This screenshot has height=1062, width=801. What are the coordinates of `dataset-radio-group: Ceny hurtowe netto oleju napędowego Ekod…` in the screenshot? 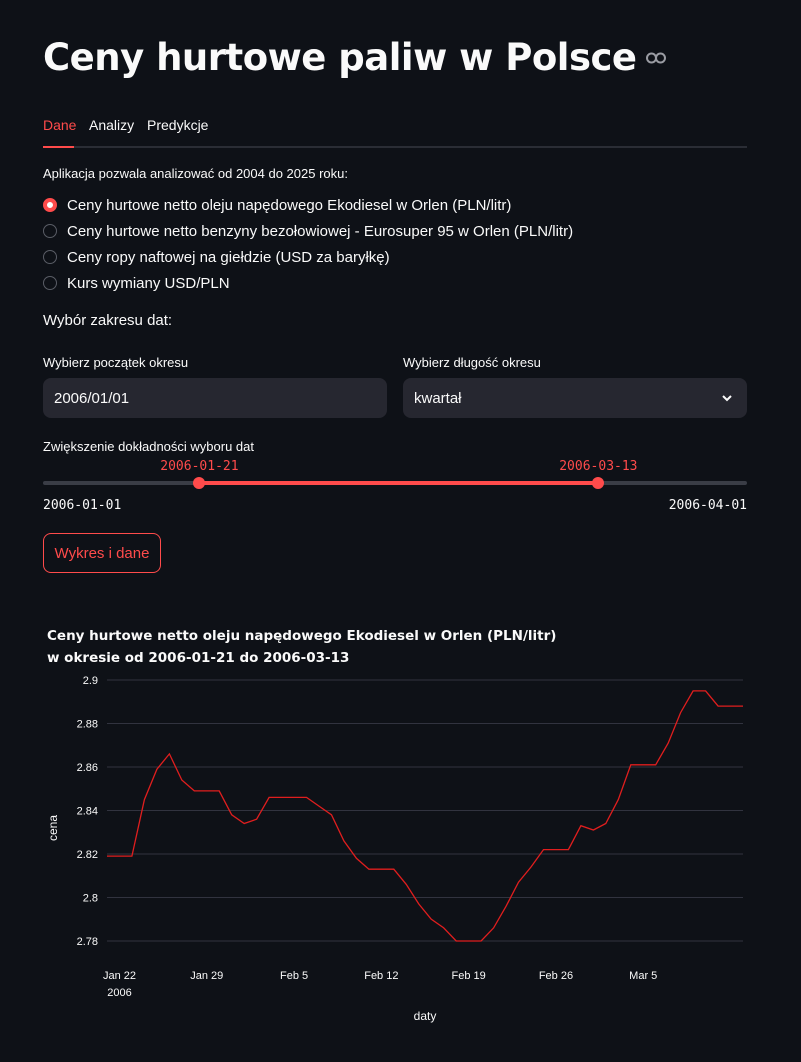 It's located at (308, 244).